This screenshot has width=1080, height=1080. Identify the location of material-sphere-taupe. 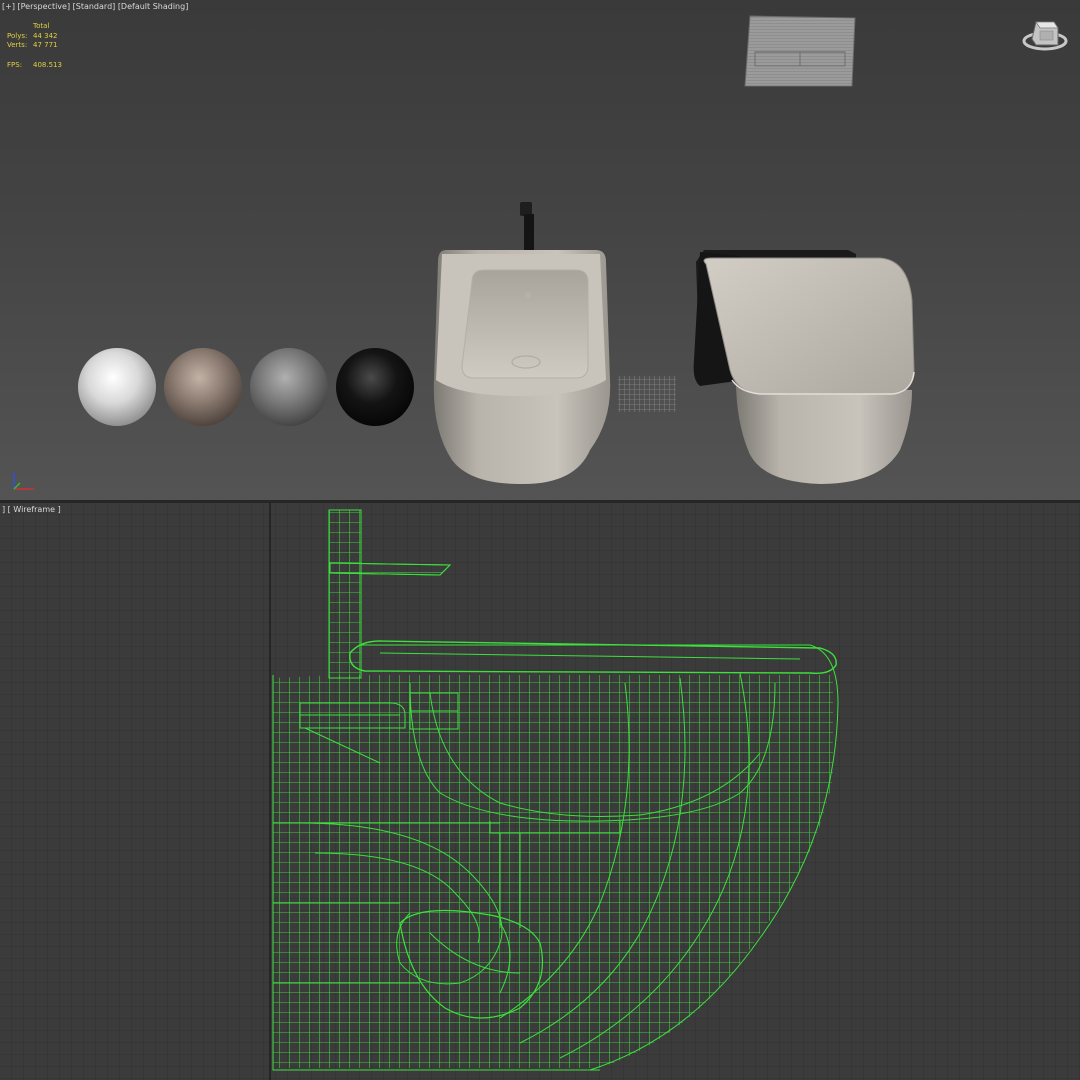
(203, 387).